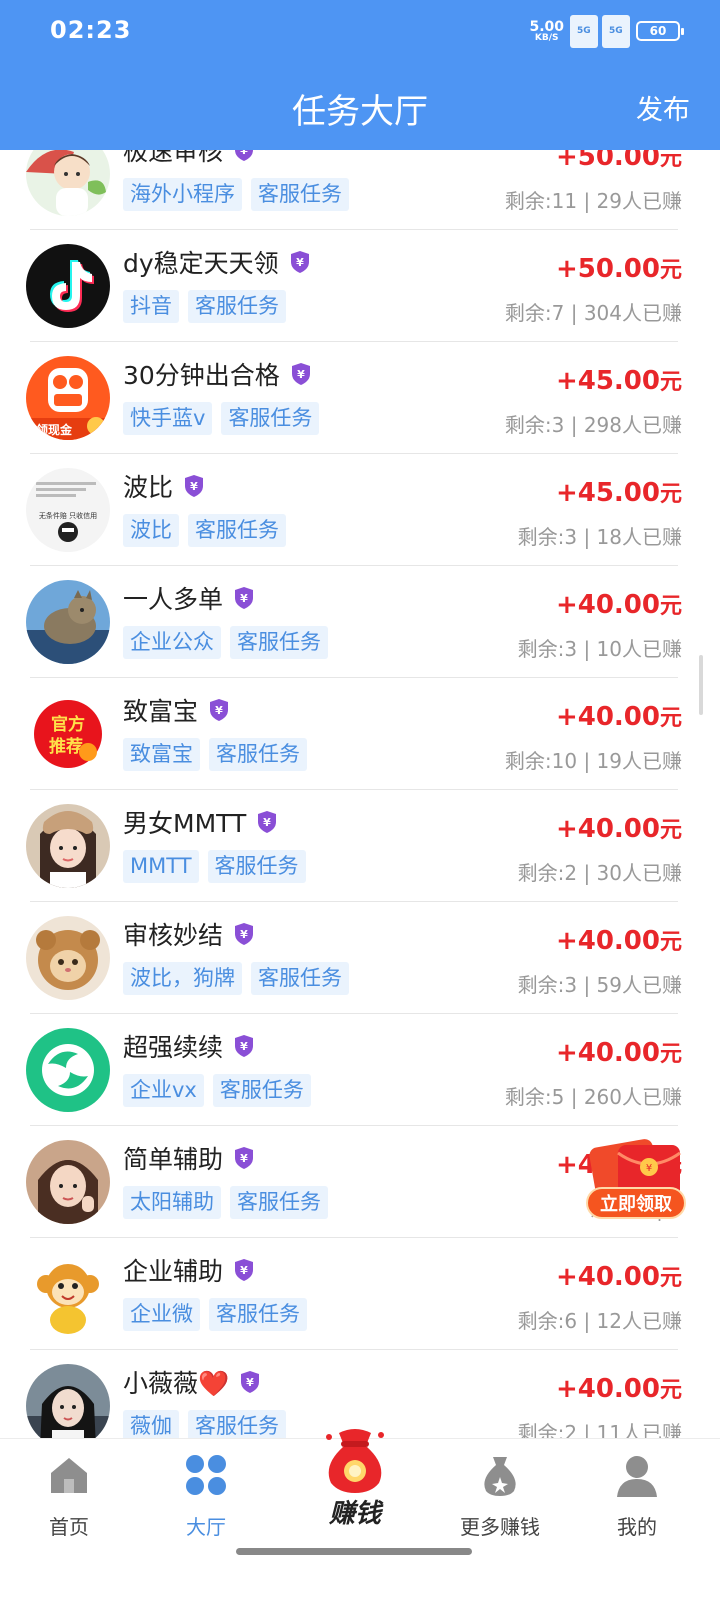 The width and height of the screenshot is (720, 1600). I want to click on task-stats: 剩余:11 | 29人已赚, so click(593, 199).